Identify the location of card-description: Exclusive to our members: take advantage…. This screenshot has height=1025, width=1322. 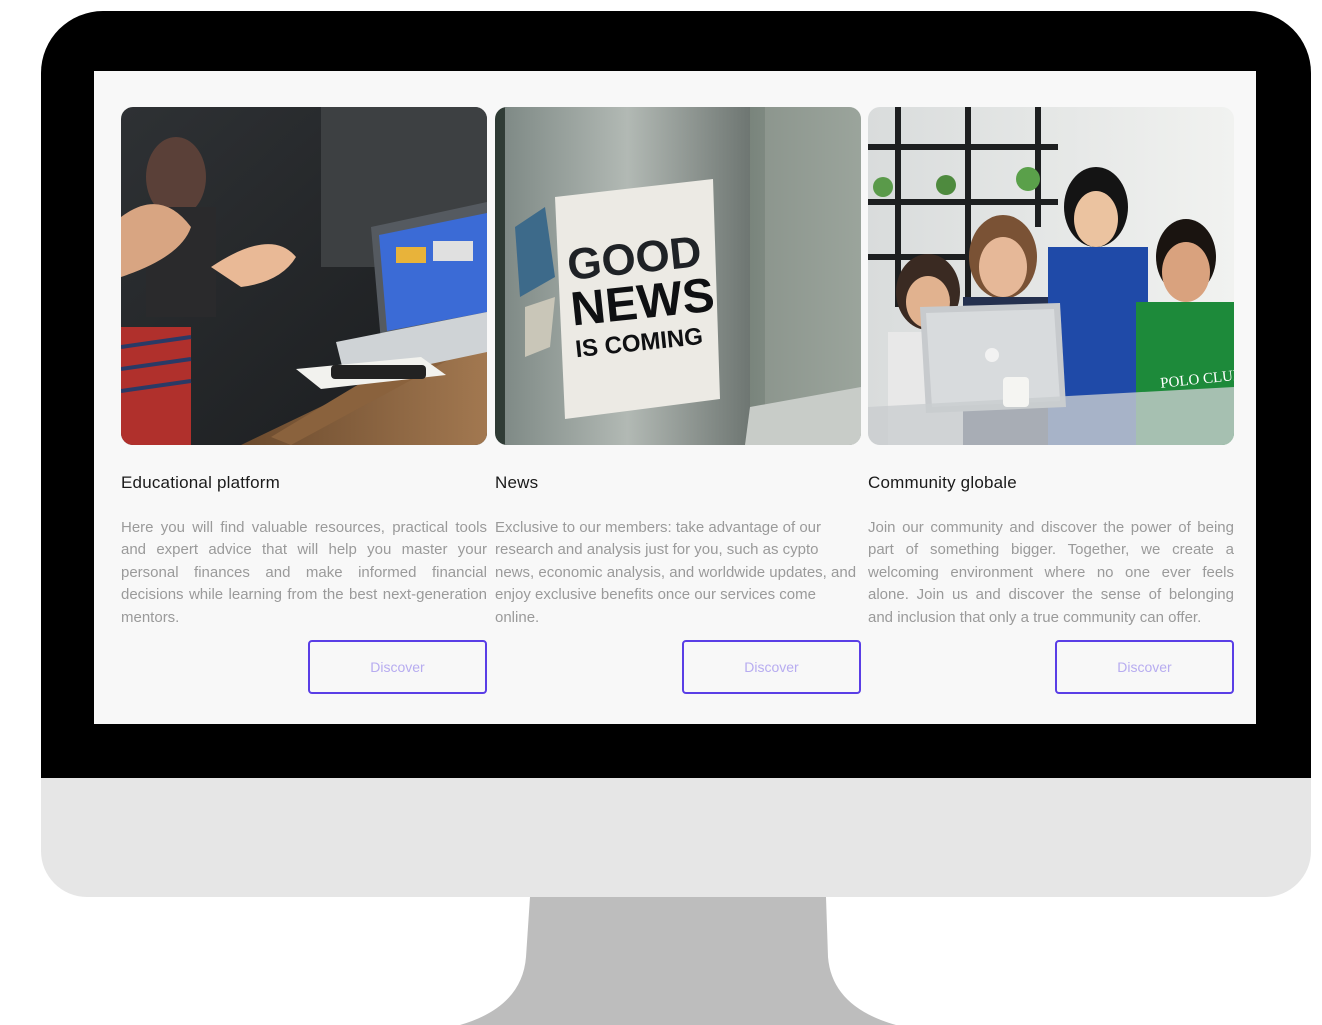
(676, 572).